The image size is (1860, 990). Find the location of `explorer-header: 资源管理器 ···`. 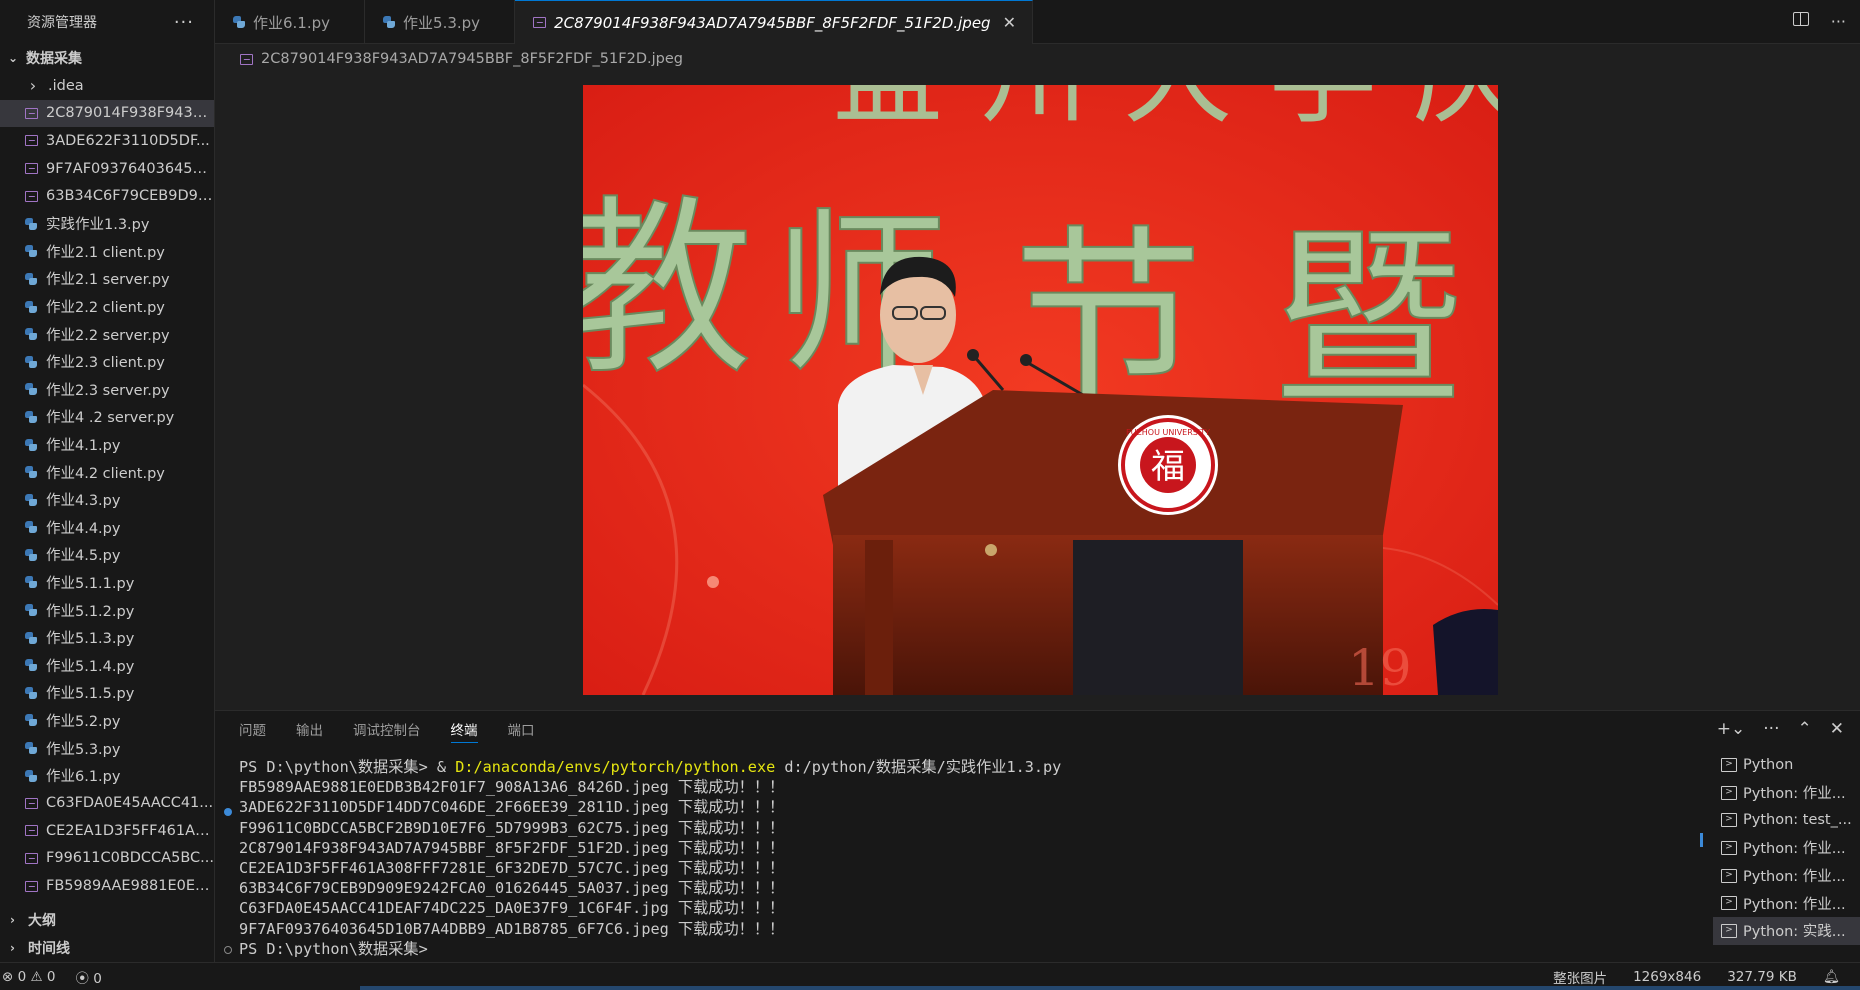

explorer-header: 资源管理器 ··· is located at coordinates (107, 22).